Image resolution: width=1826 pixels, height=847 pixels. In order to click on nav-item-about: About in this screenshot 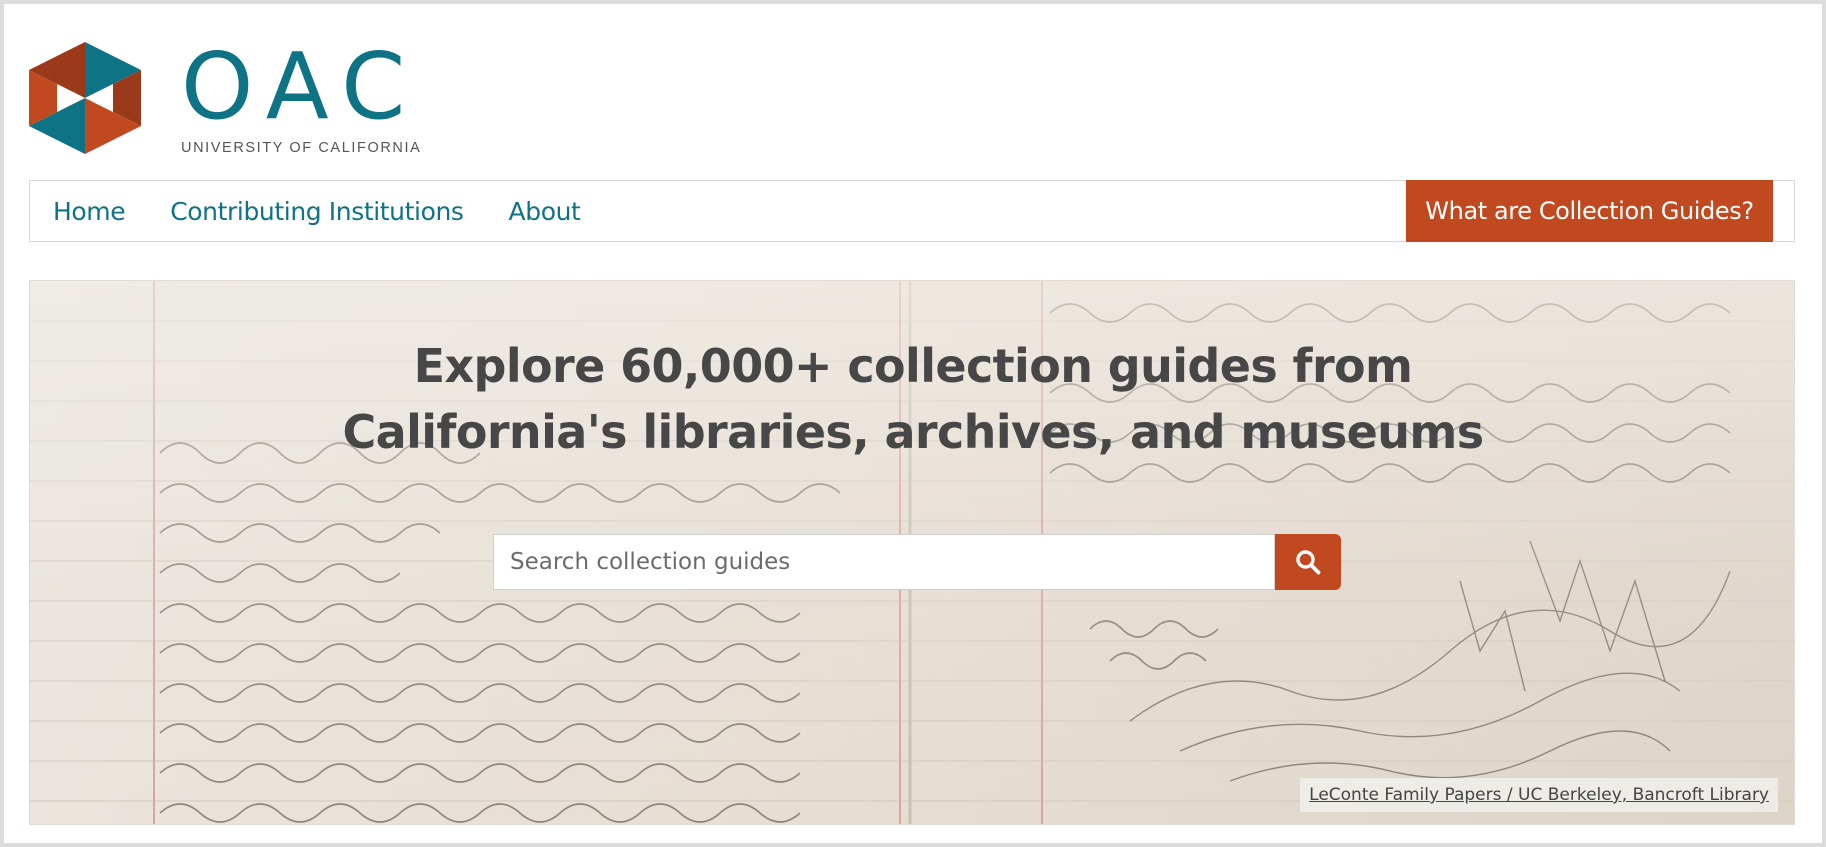, I will do `click(545, 211)`.